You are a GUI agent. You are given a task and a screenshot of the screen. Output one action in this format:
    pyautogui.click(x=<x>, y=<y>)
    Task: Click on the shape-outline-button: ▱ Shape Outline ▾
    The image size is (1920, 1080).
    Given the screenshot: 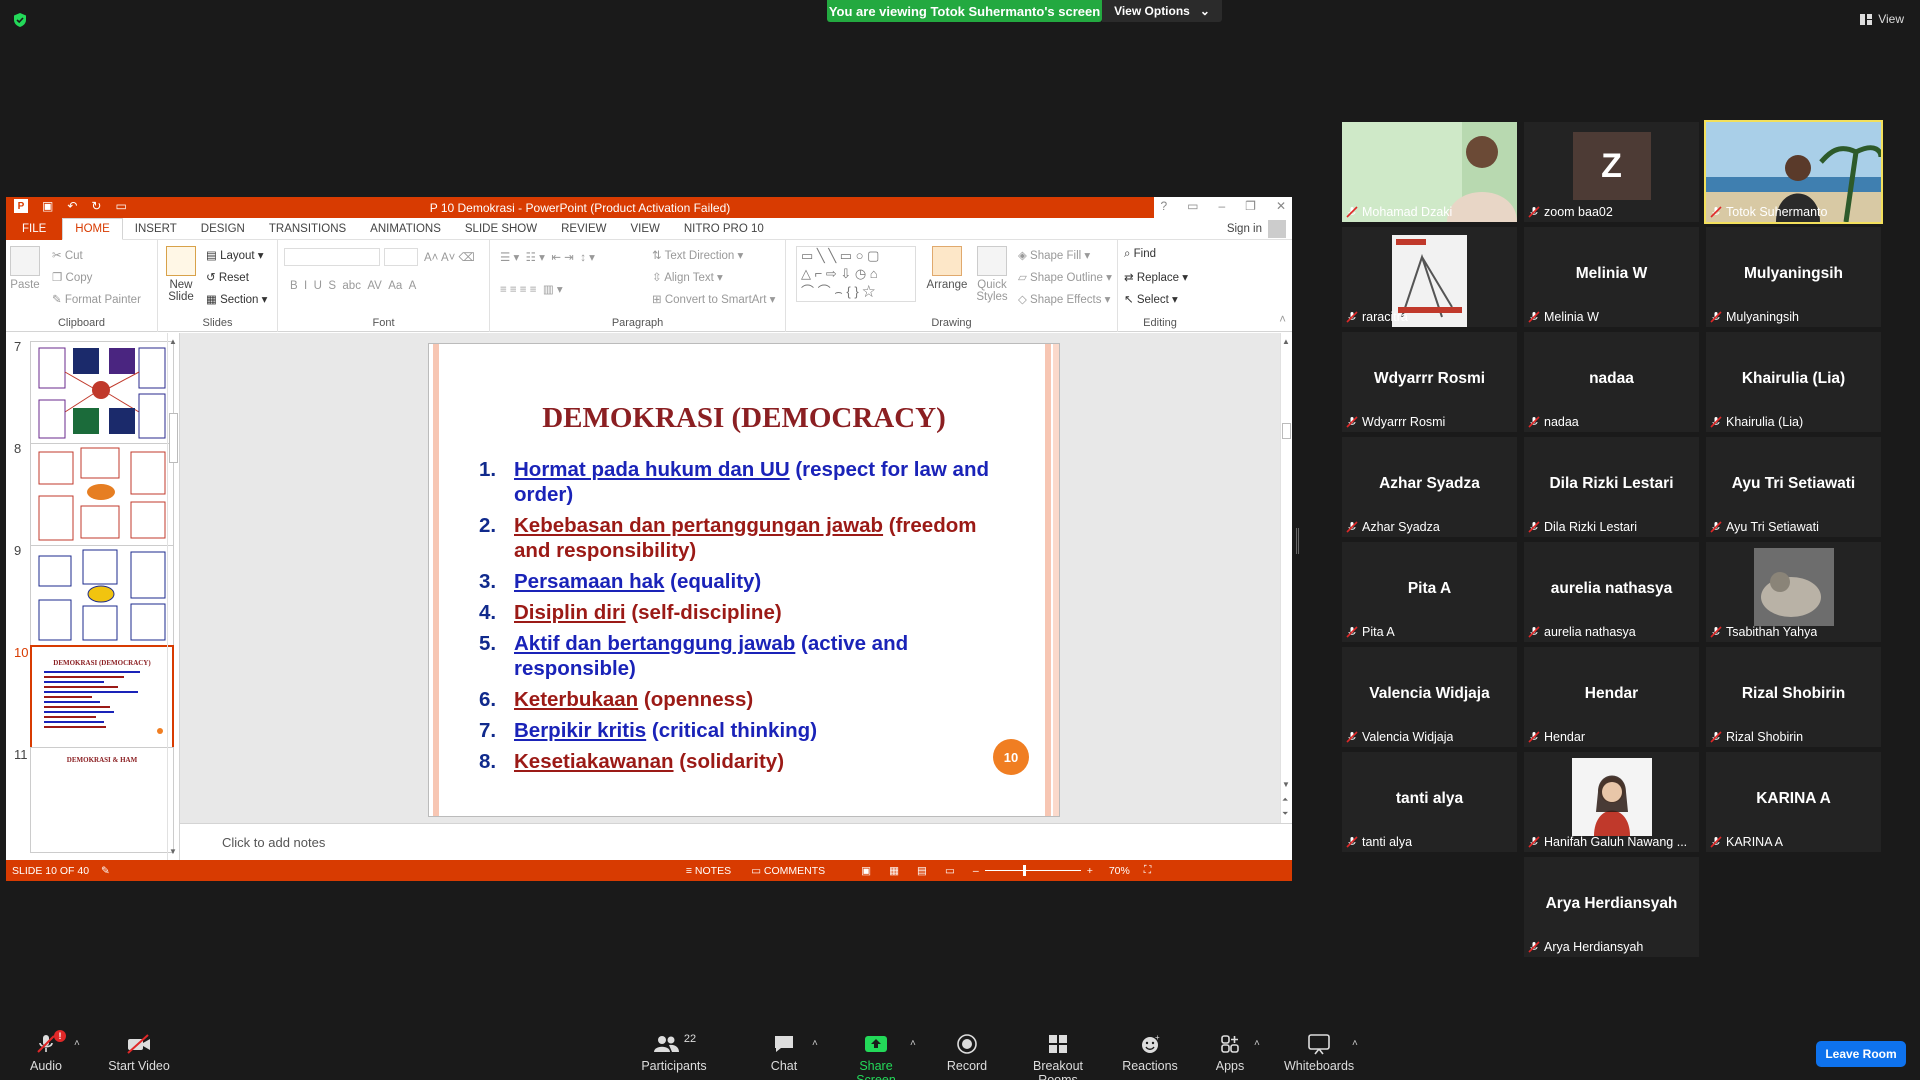 What is the action you would take?
    pyautogui.click(x=1065, y=277)
    